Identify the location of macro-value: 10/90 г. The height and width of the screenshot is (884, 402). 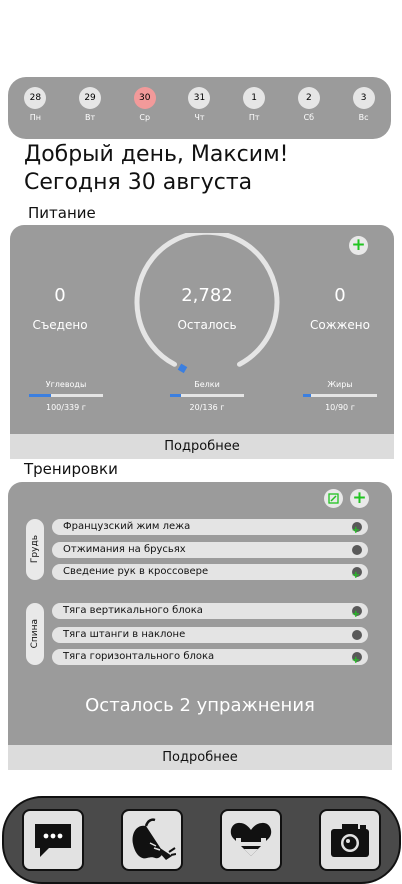
(340, 407).